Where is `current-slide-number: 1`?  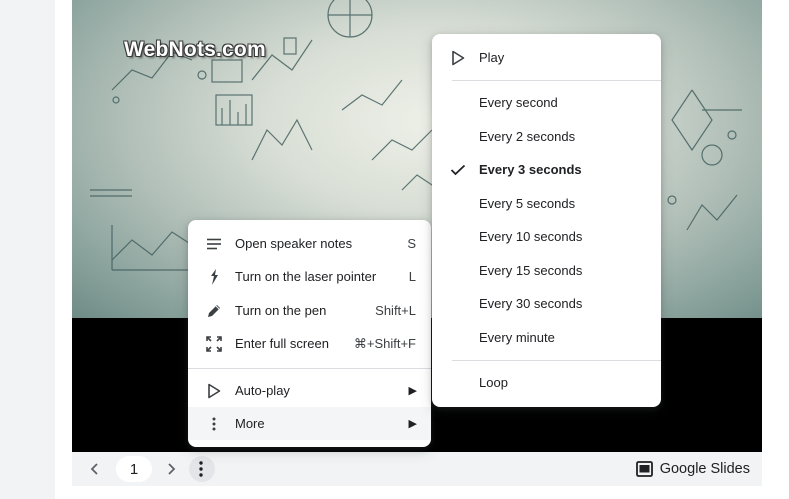
current-slide-number: 1 is located at coordinates (134, 469).